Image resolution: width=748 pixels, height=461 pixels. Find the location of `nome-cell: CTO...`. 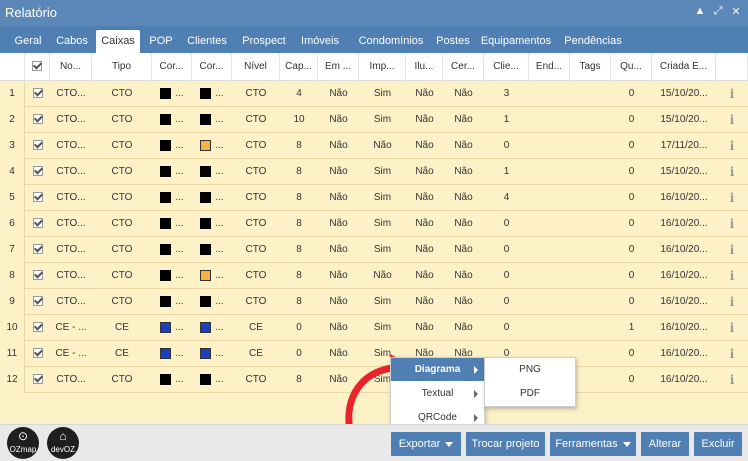

nome-cell: CTO... is located at coordinates (71, 145).